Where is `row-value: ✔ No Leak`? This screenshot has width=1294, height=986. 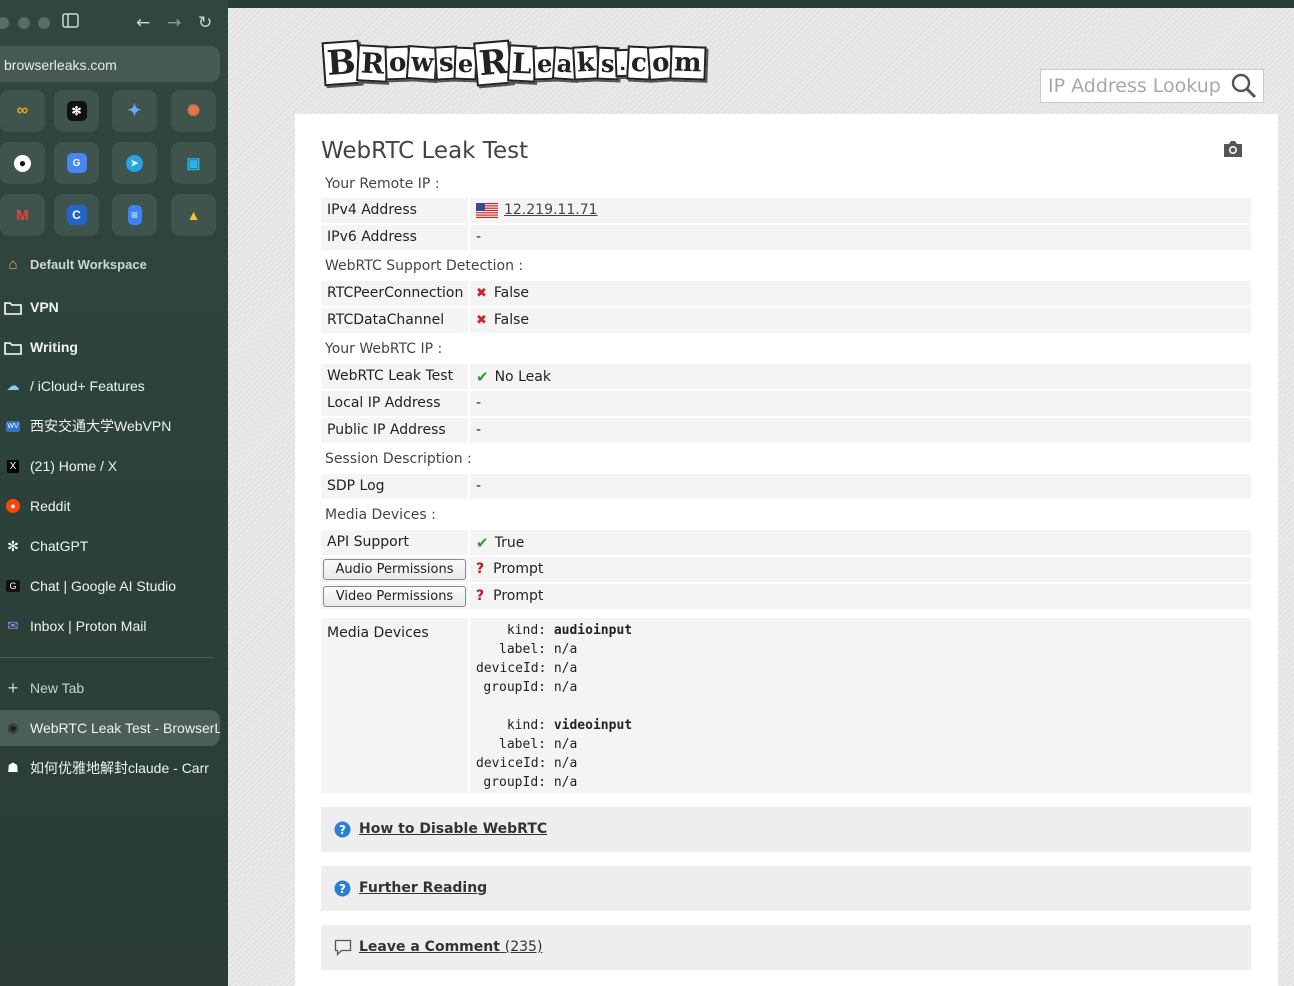
row-value: ✔ No Leak is located at coordinates (513, 377).